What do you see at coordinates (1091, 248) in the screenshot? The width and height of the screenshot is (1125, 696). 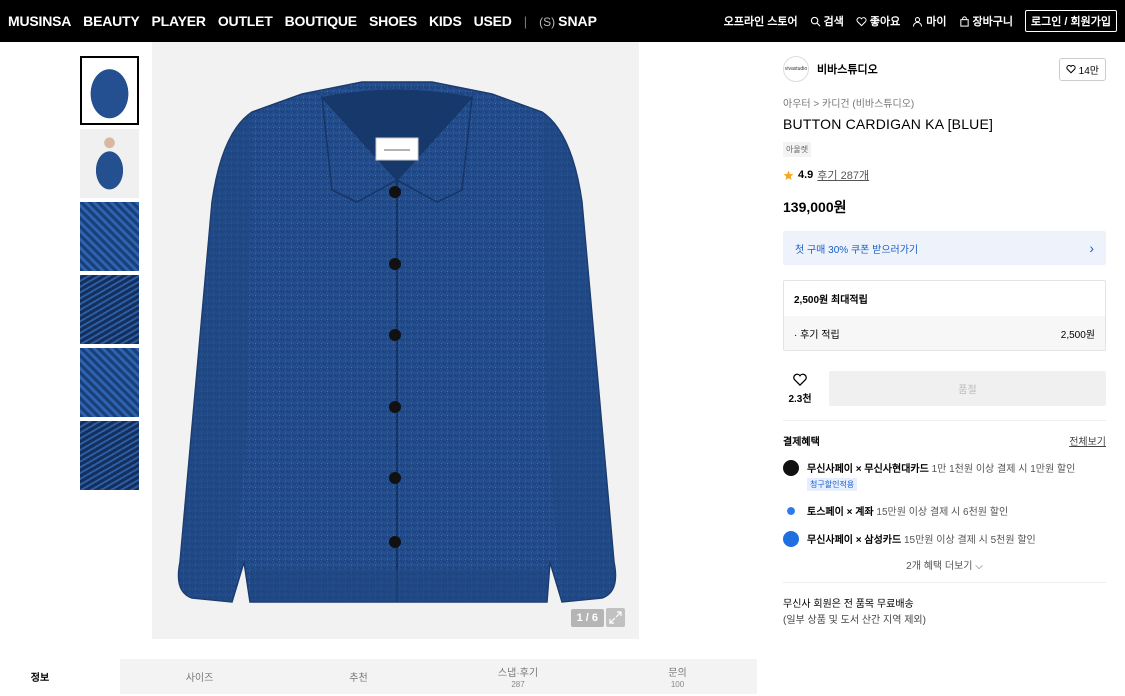 I see `chevron-right-icon: ›` at bounding box center [1091, 248].